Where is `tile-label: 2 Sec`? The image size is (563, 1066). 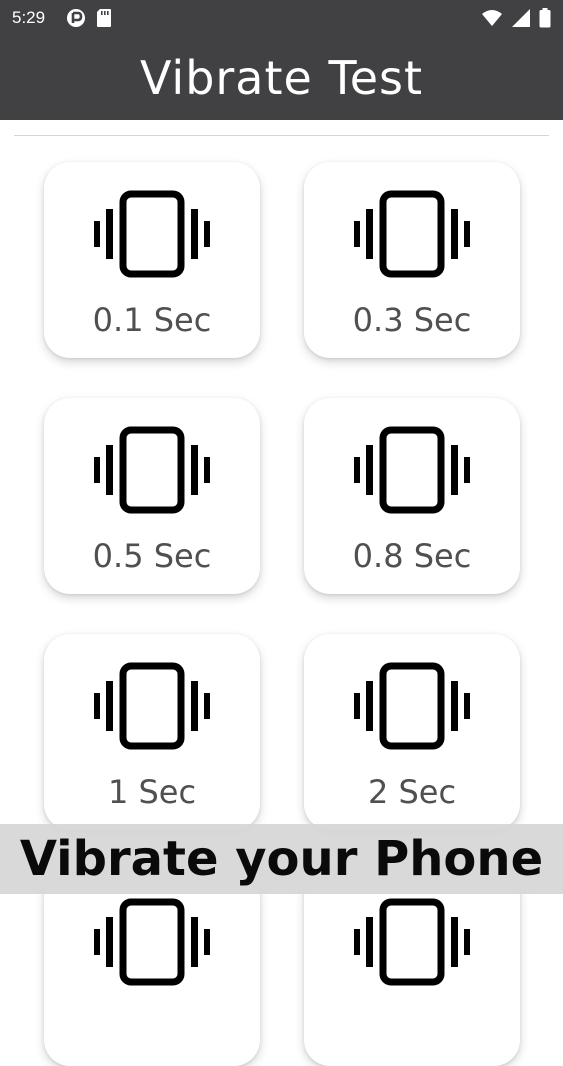
tile-label: 2 Sec is located at coordinates (412, 792).